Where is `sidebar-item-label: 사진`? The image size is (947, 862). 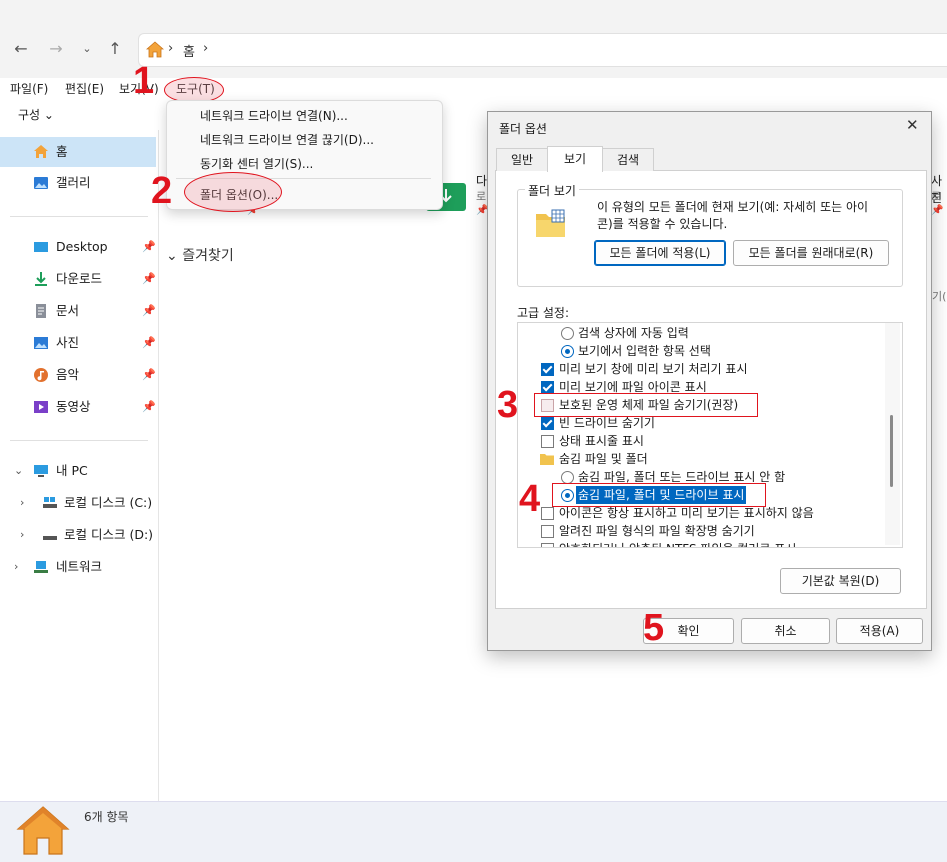
sidebar-item-label: 사진 is located at coordinates (68, 342).